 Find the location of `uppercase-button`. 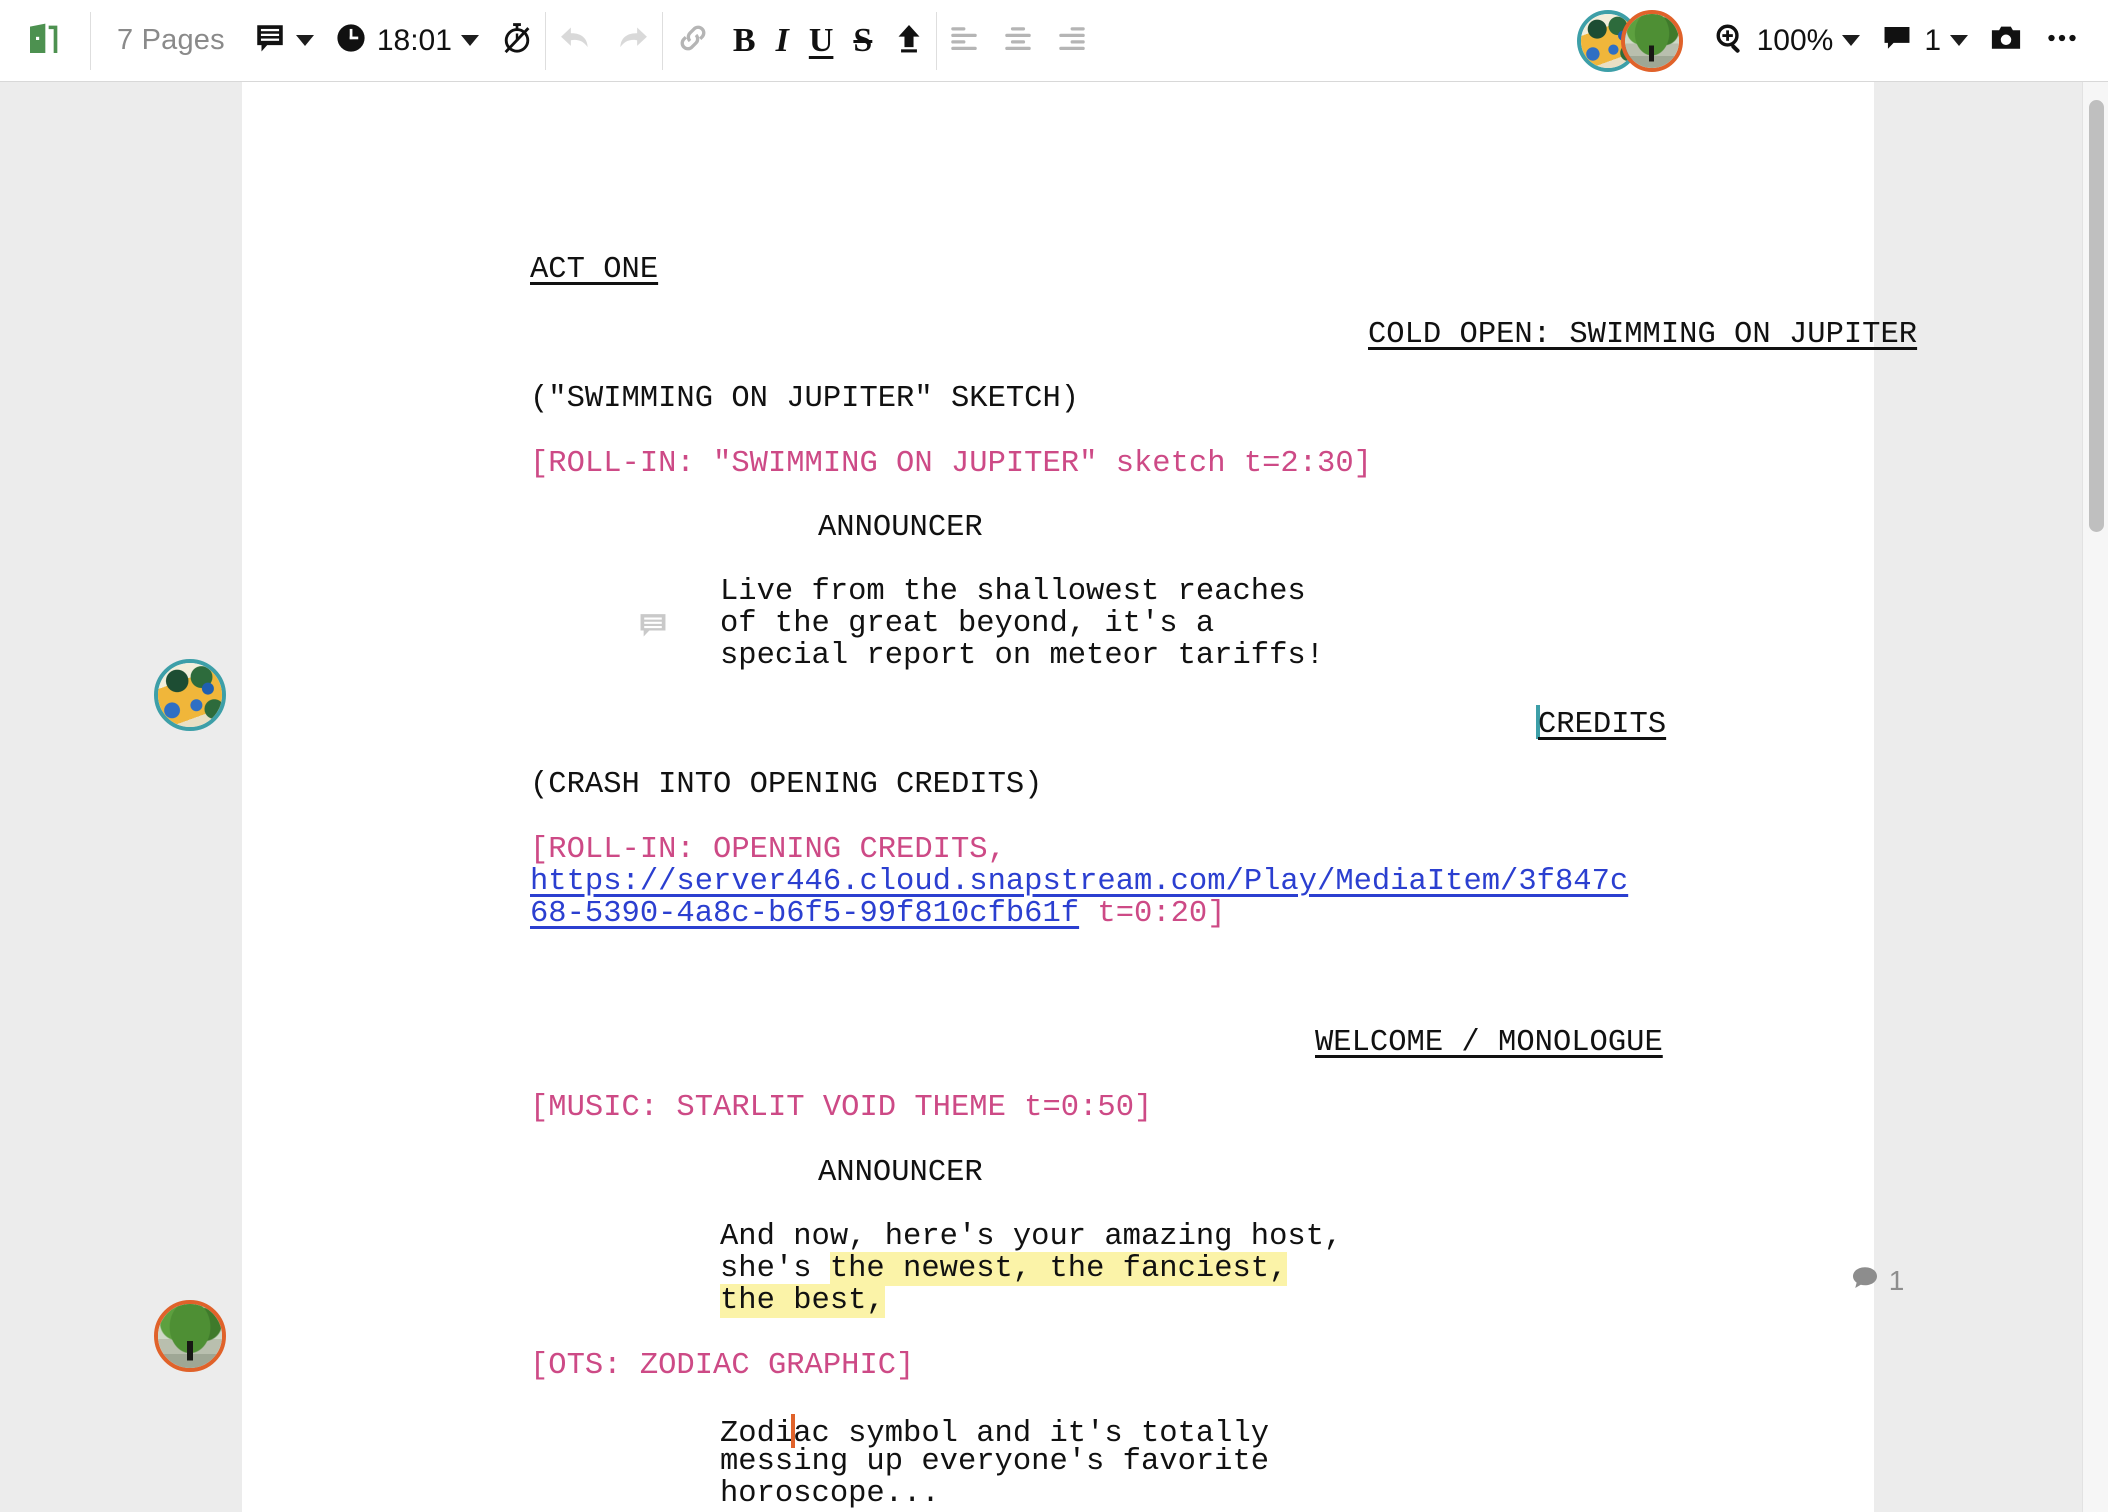

uppercase-button is located at coordinates (909, 41).